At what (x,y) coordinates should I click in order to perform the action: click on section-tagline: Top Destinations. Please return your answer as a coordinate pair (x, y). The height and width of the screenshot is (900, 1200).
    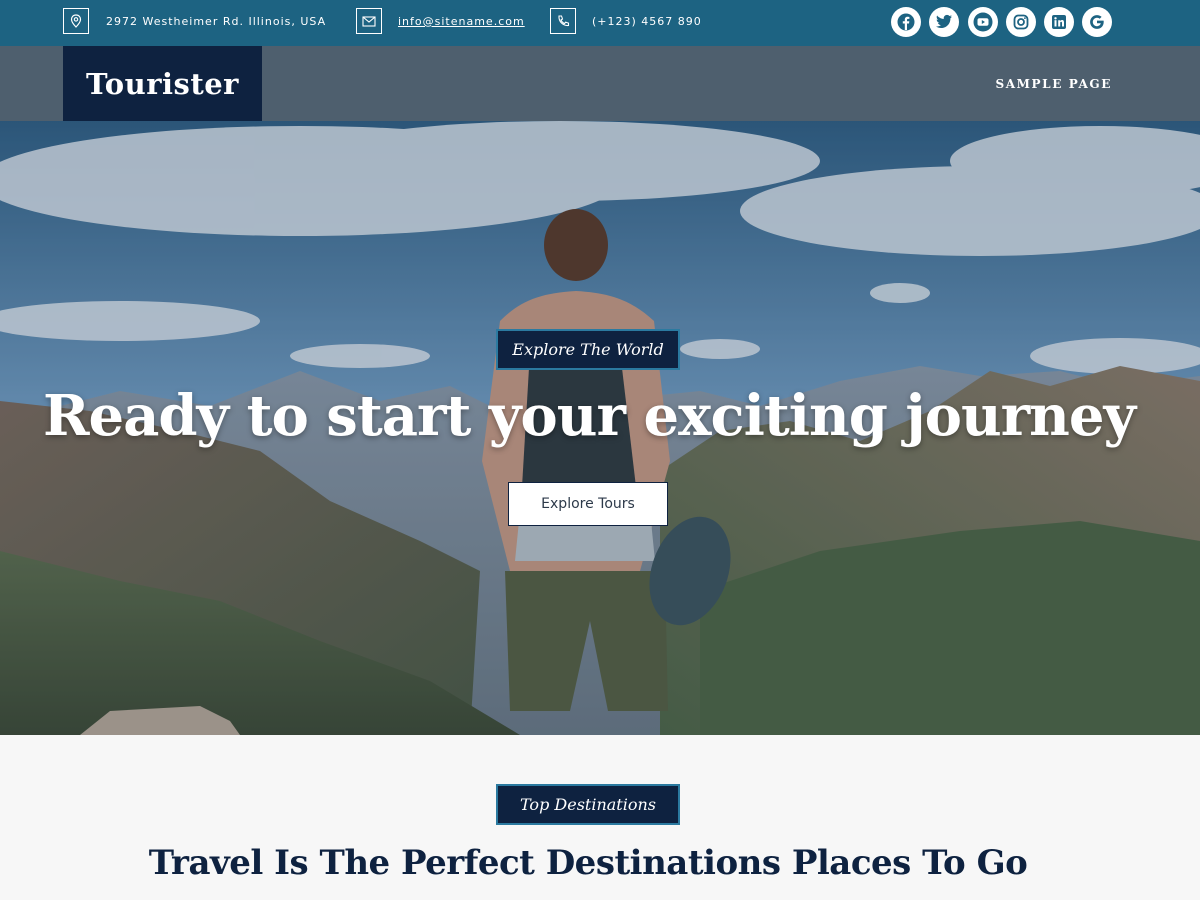
    Looking at the image, I should click on (588, 804).